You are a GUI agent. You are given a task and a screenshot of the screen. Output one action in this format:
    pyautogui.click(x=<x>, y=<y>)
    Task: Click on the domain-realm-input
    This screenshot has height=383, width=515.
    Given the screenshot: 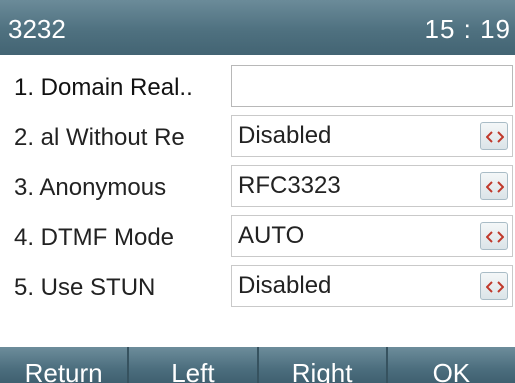 What is the action you would take?
    pyautogui.click(x=372, y=86)
    